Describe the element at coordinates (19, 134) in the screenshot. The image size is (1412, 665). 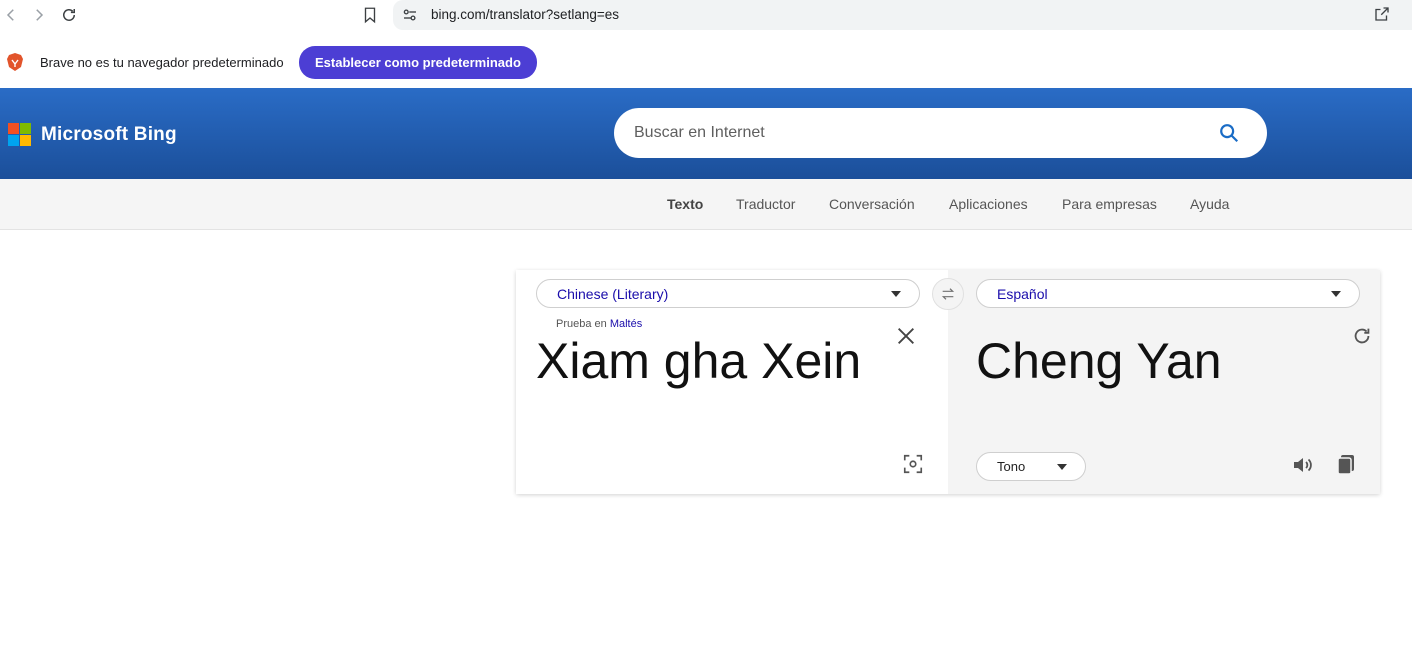
I see `microsoft-logo-icon` at that location.